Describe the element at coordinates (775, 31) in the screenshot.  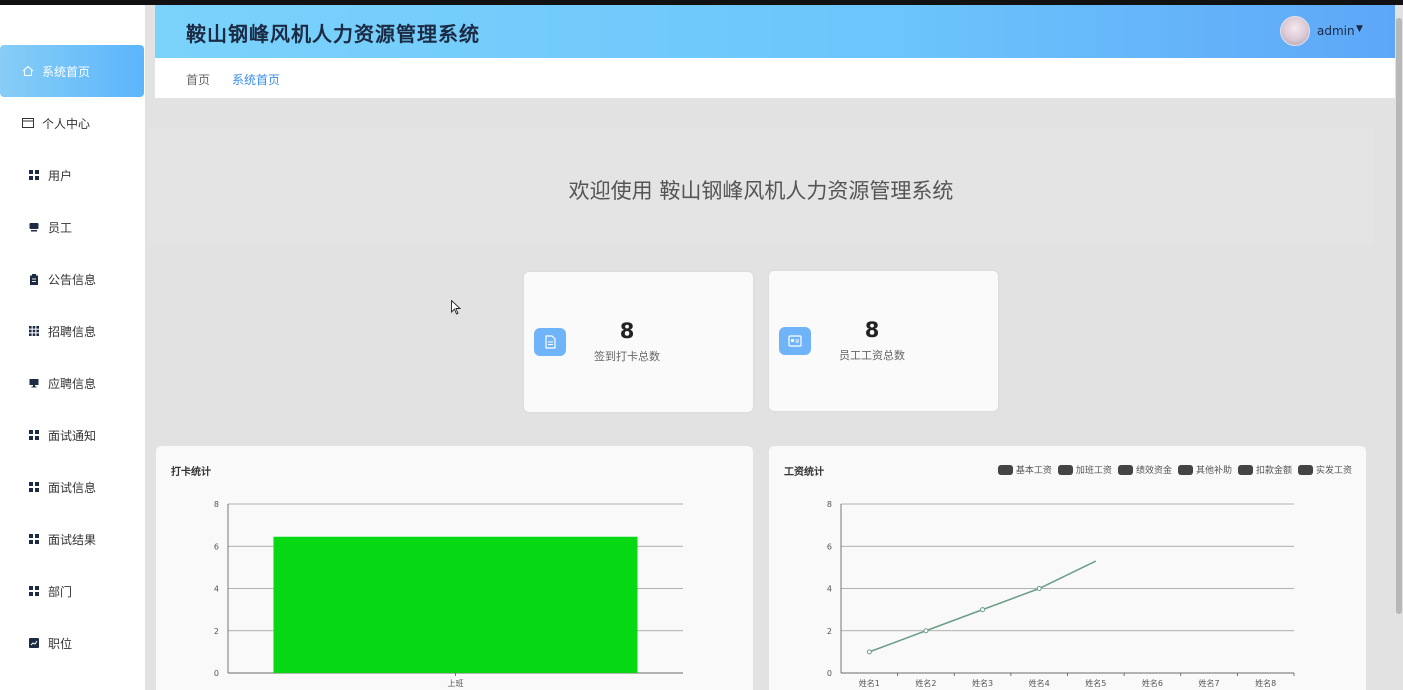
I see `app-header: 鞍山钢峰风机人力资源管理系统 admin ▼` at that location.